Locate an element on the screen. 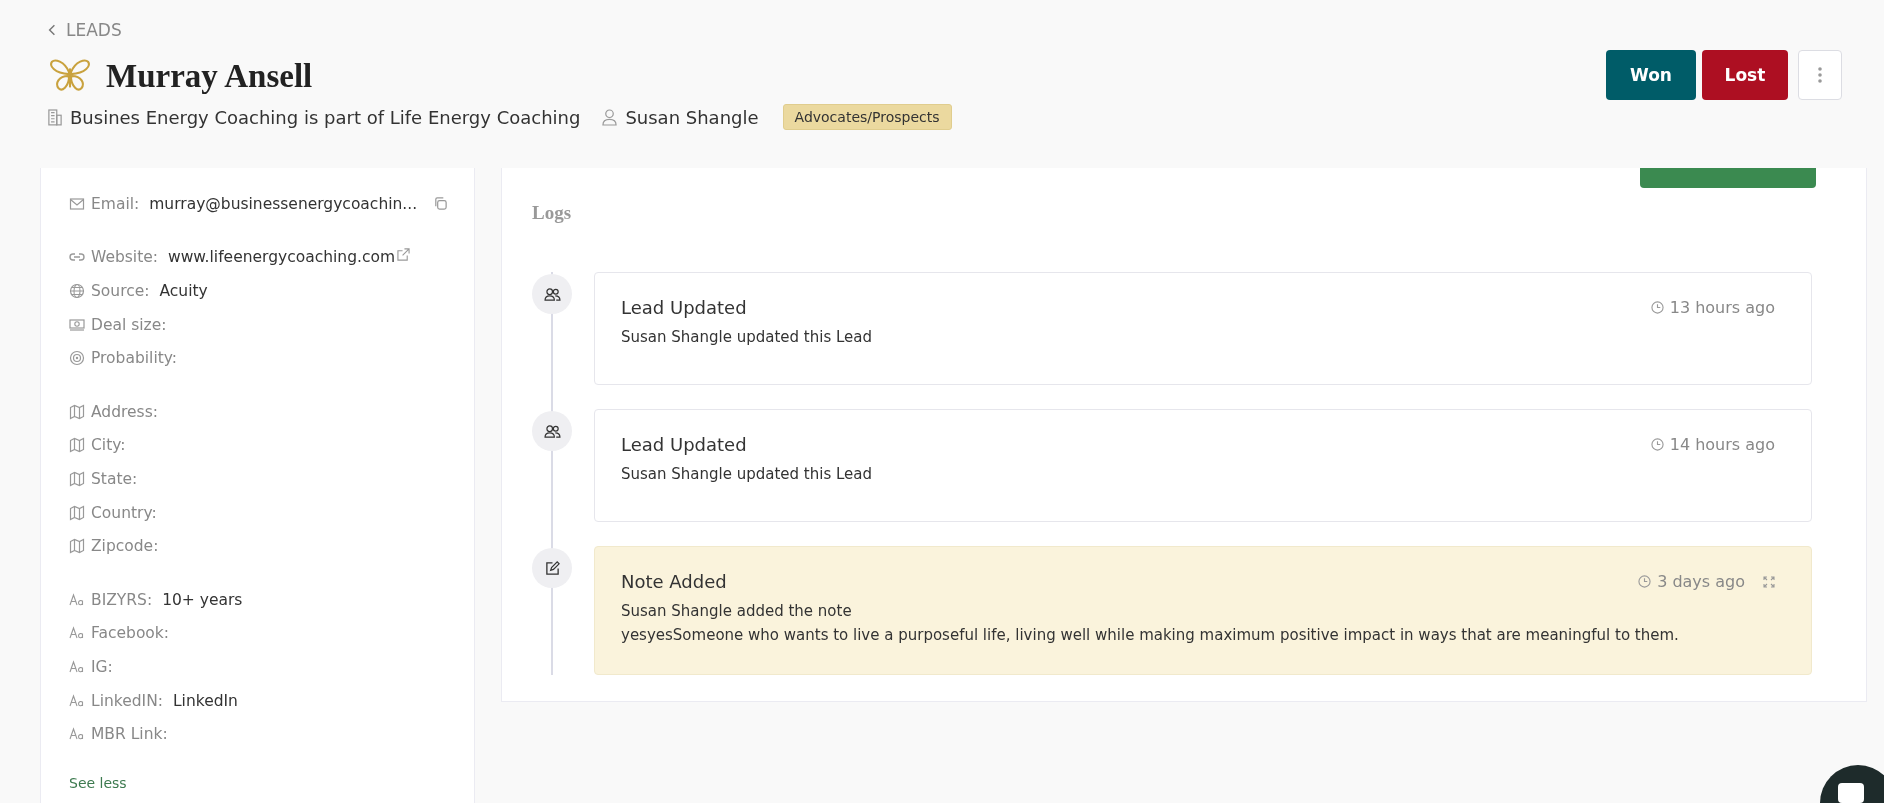  field-label: IG: is located at coordinates (102, 666).